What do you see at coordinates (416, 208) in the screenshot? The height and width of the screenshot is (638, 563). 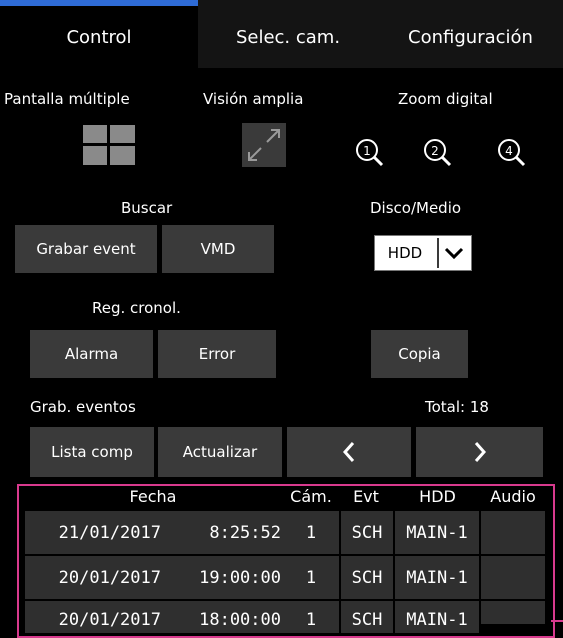 I see `disk-media-label: Disco/Medio` at bounding box center [416, 208].